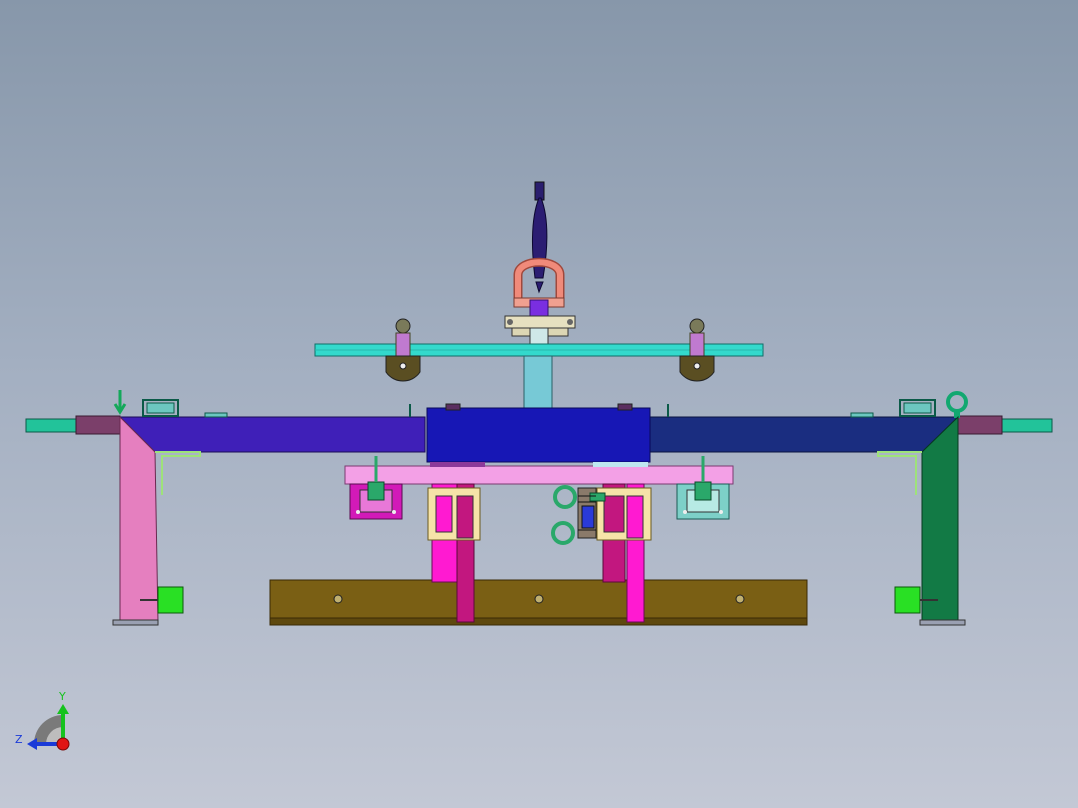 This screenshot has width=1078, height=808. I want to click on toggle-clamp-right, so click(703, 488).